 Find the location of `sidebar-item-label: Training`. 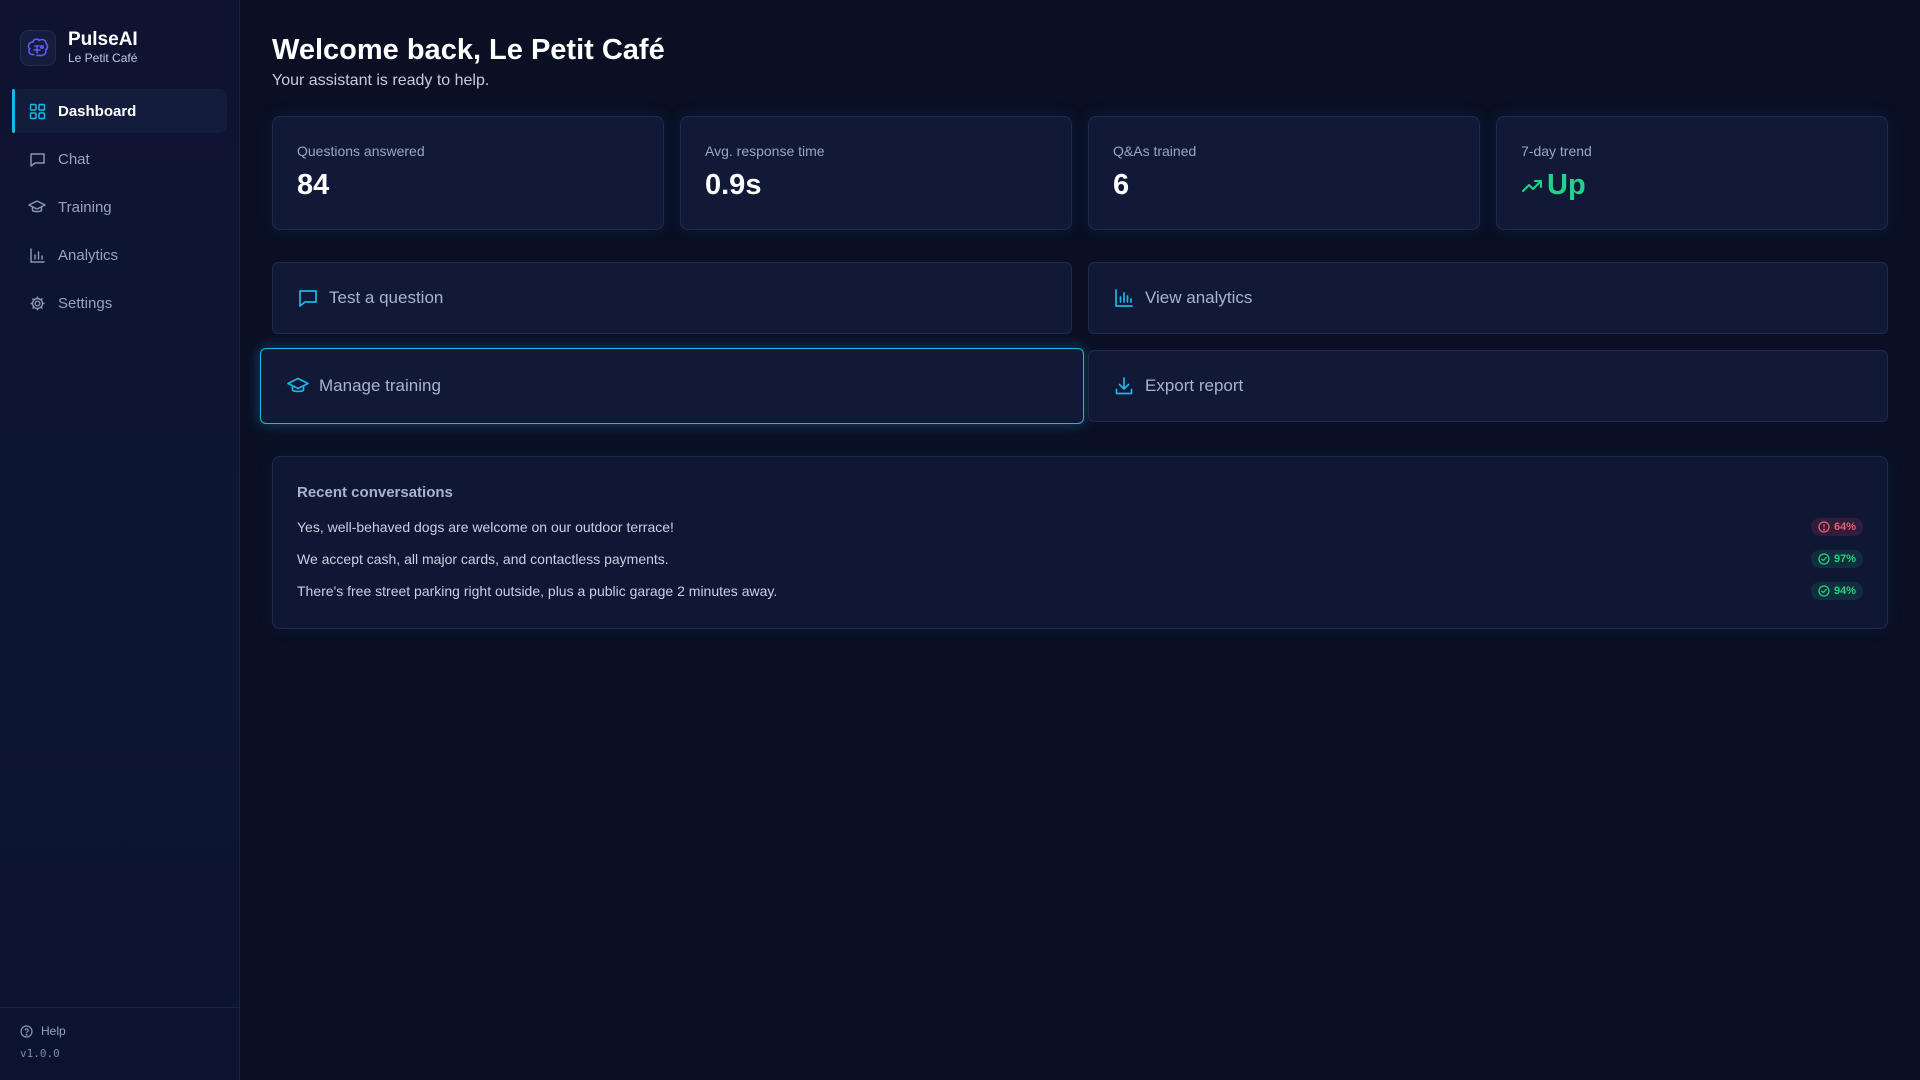

sidebar-item-label: Training is located at coordinates (85, 207).